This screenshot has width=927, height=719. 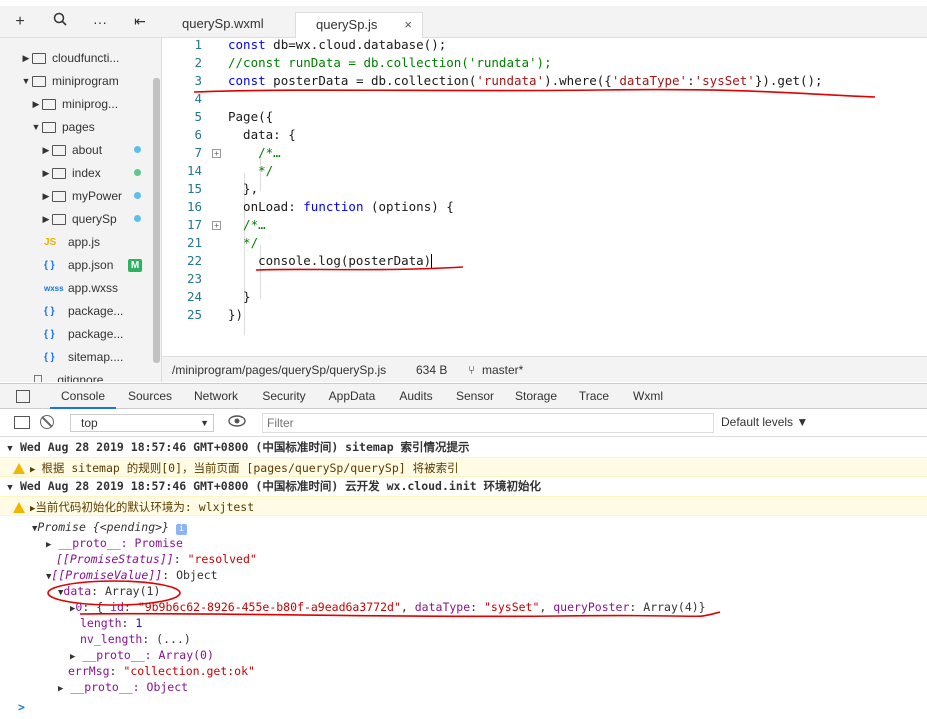 I want to click on property-value: "sysSet", so click(x=512, y=607).